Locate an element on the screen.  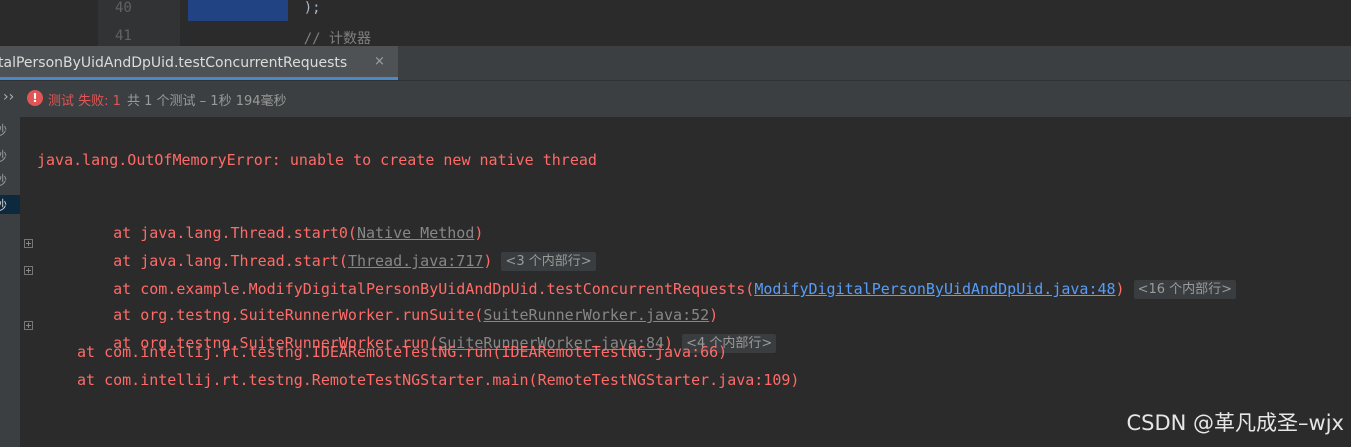
line-number: 40 is located at coordinates (123, 8).